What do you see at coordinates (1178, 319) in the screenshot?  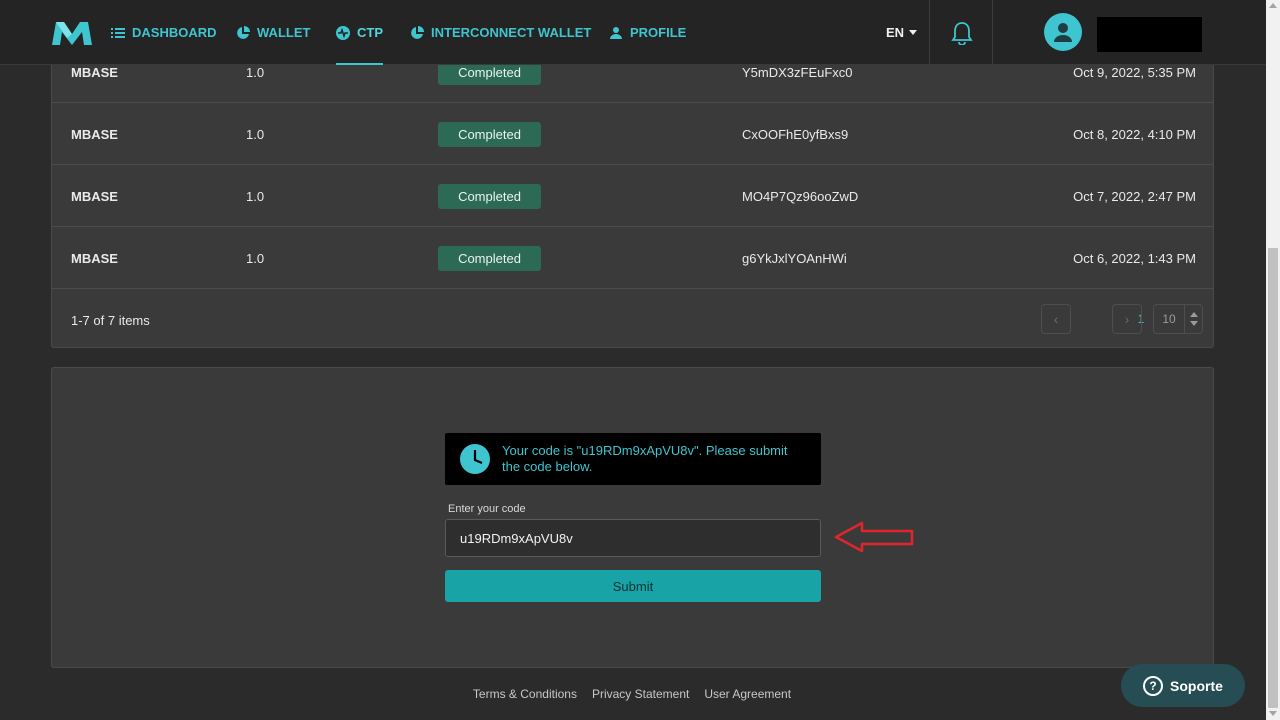 I see `page-size-stepper: 10` at bounding box center [1178, 319].